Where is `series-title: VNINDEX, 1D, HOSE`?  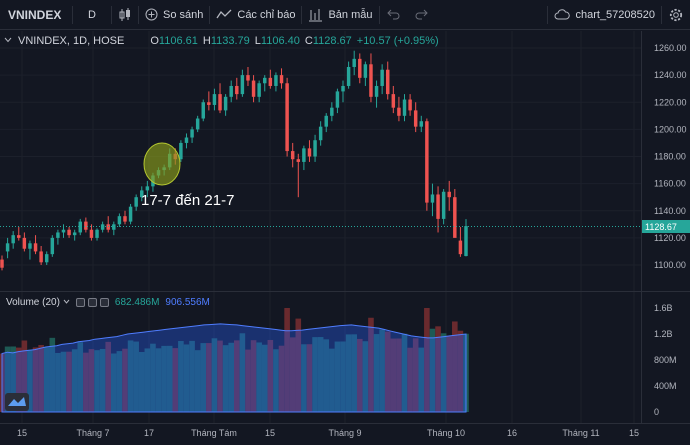 series-title: VNINDEX, 1D, HOSE is located at coordinates (71, 41).